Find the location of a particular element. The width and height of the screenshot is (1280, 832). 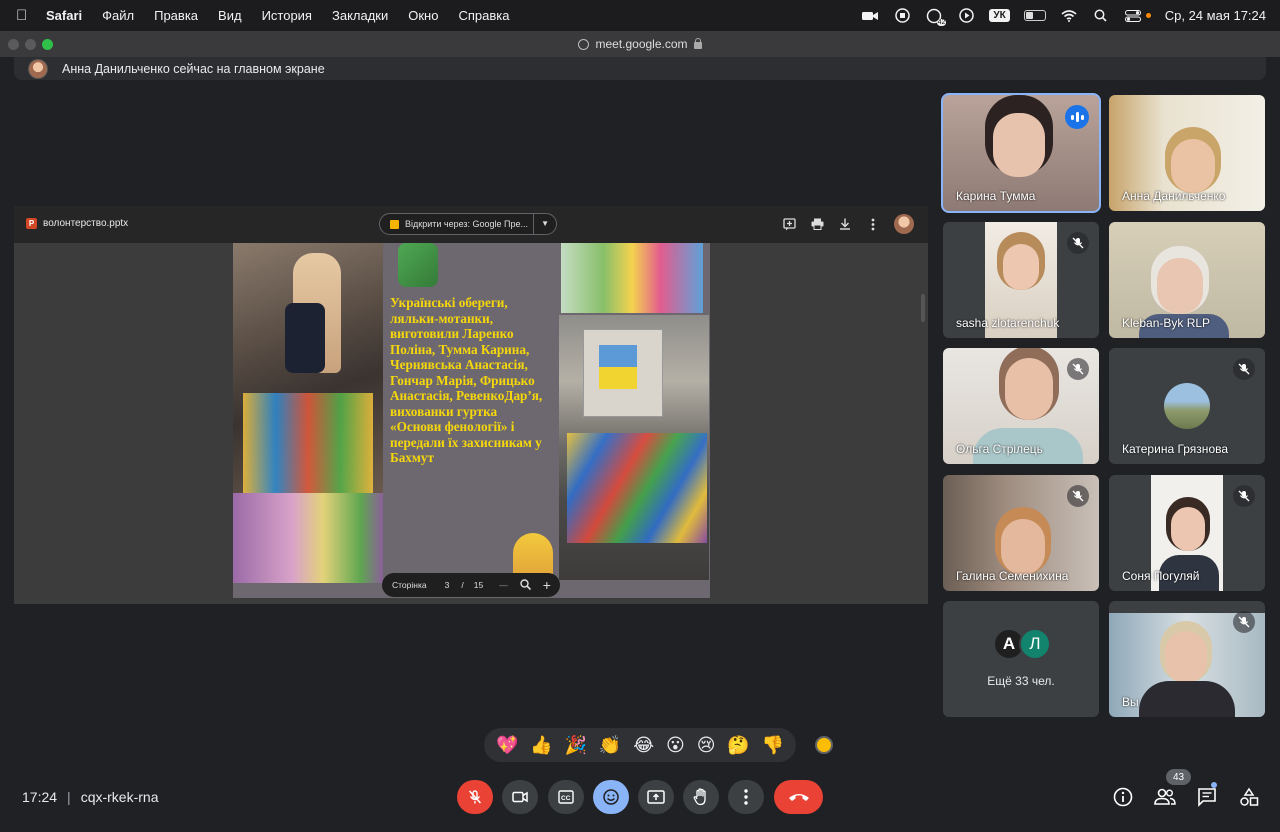

chat-unread-dot is located at coordinates (1214, 785).